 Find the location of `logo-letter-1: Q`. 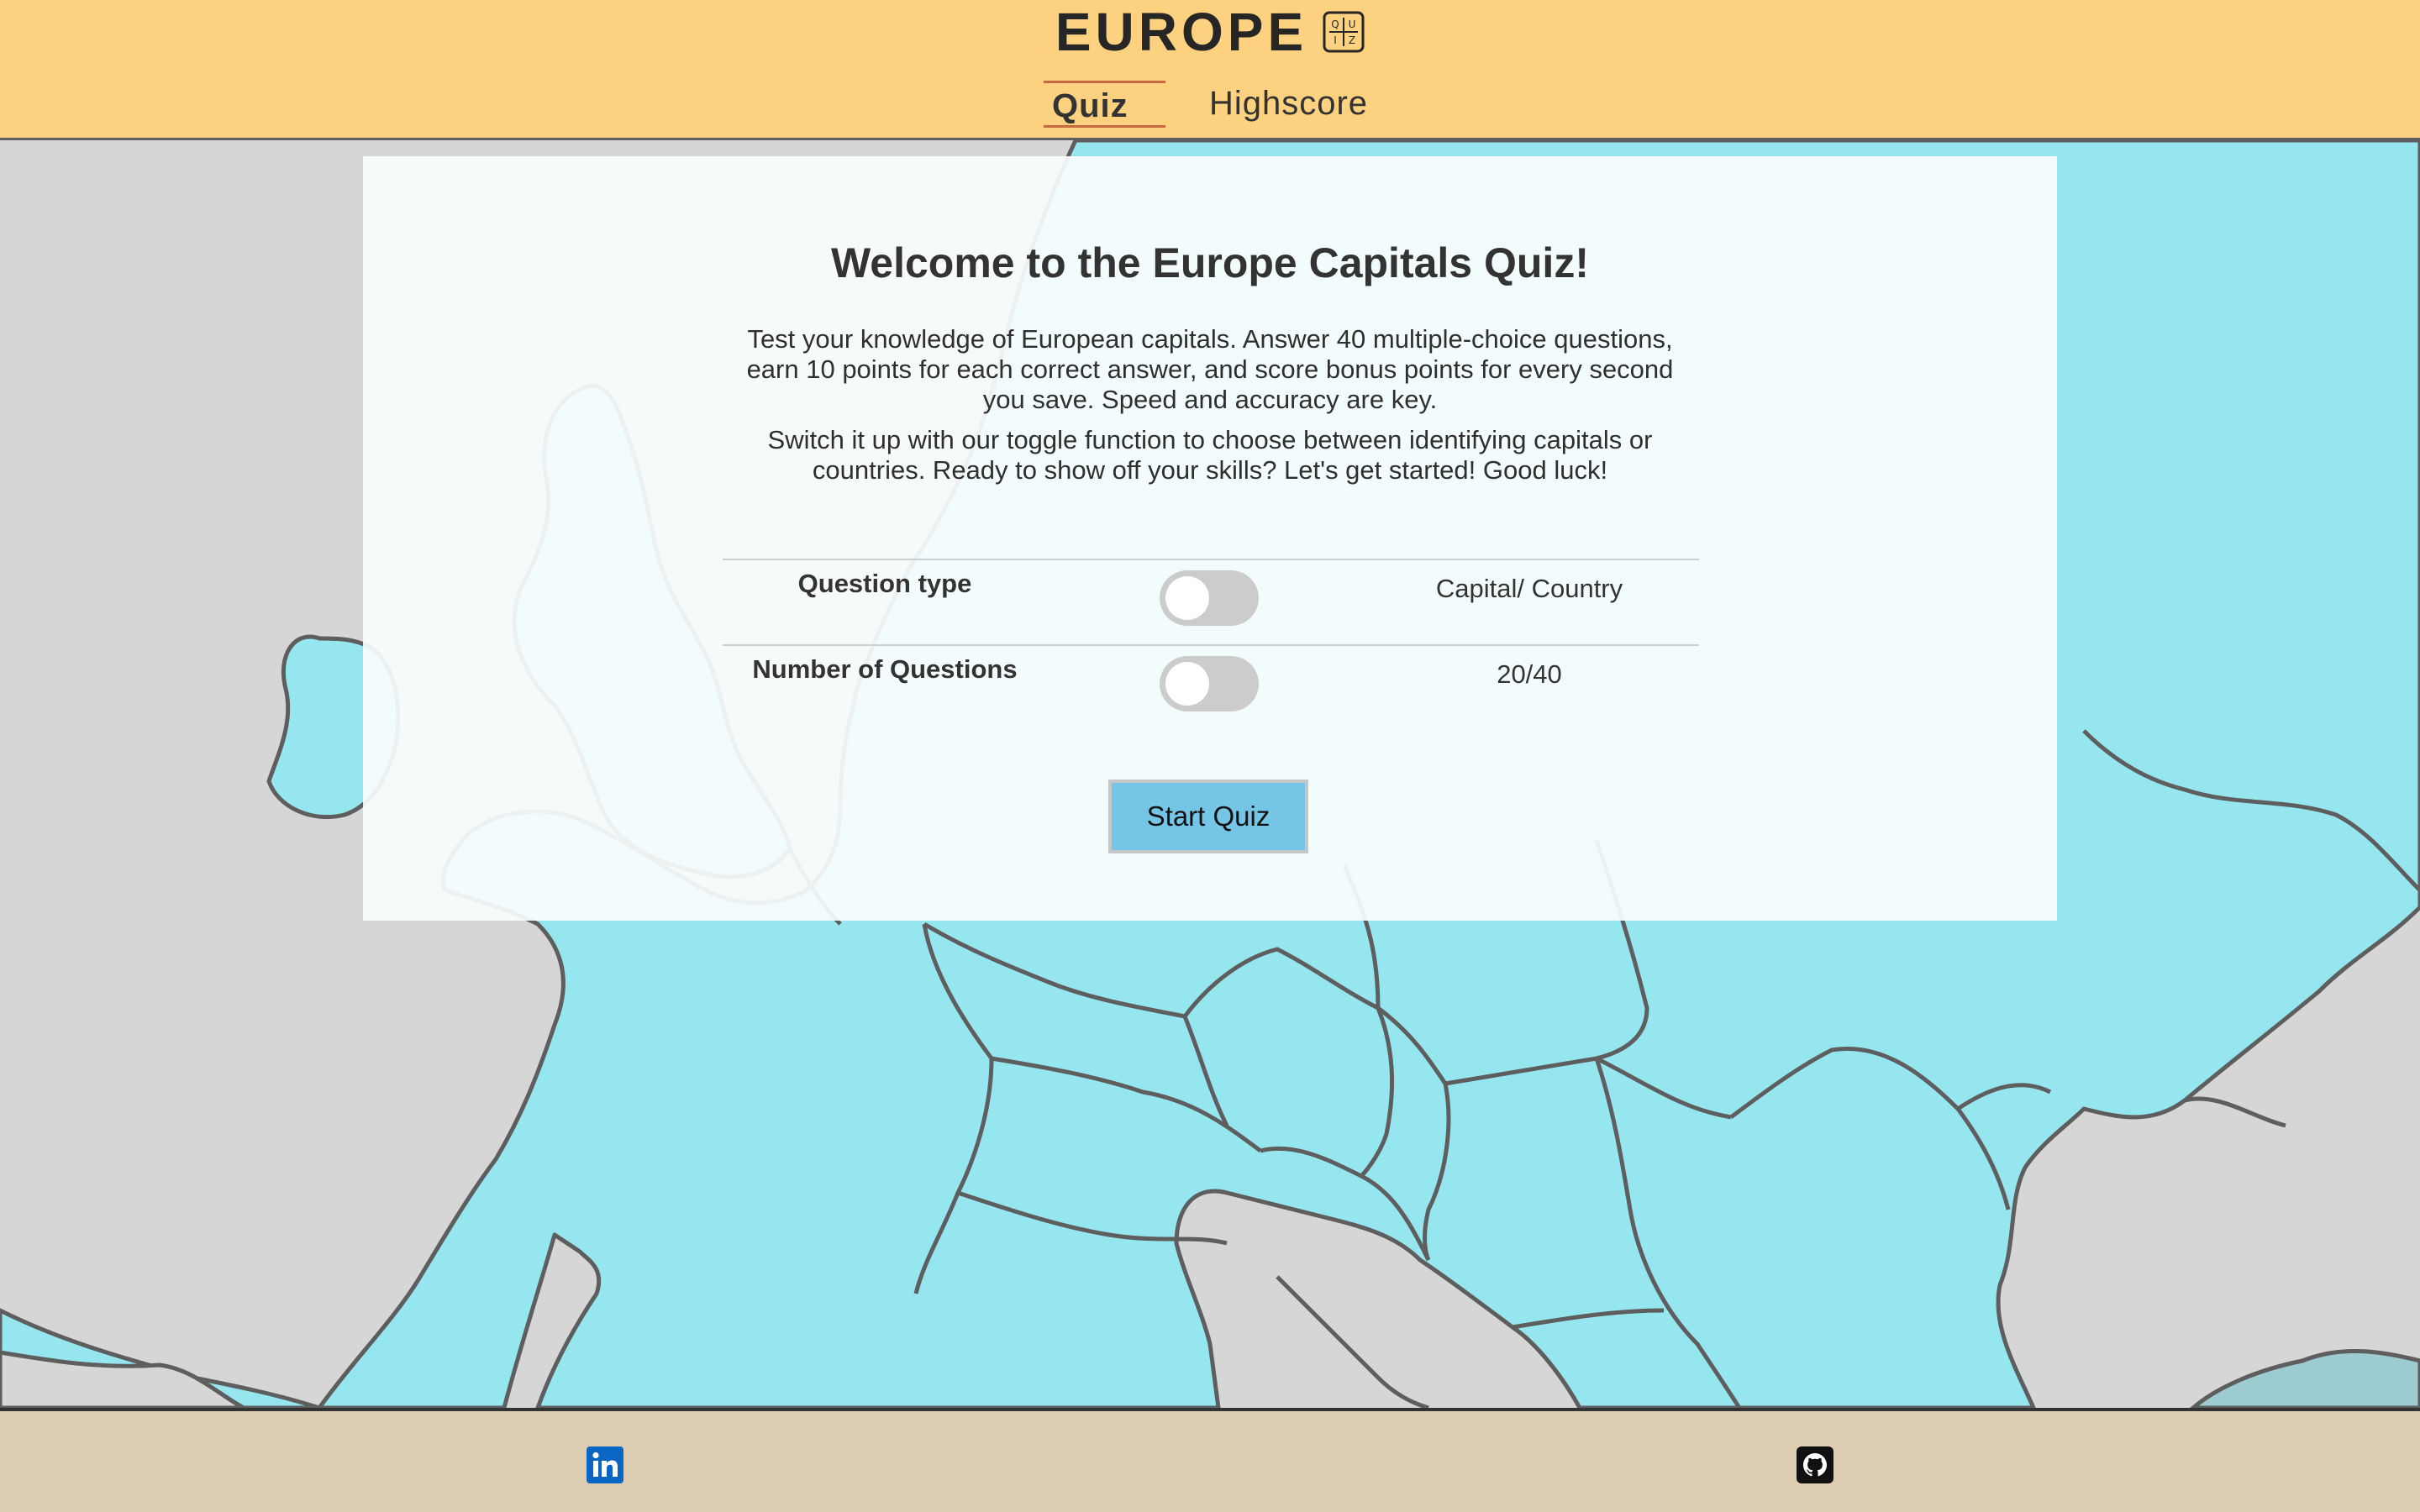

logo-letter-1: Q is located at coordinates (1335, 24).